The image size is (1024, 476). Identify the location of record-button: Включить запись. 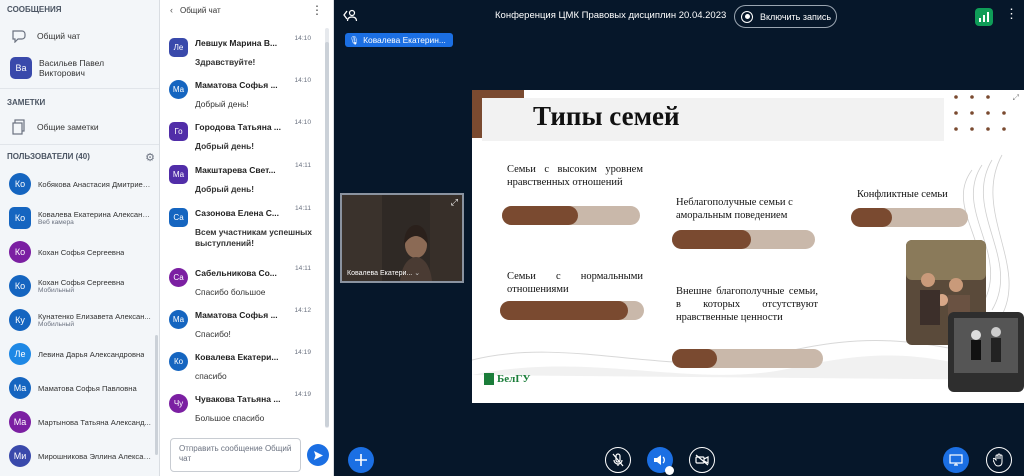
(785, 16).